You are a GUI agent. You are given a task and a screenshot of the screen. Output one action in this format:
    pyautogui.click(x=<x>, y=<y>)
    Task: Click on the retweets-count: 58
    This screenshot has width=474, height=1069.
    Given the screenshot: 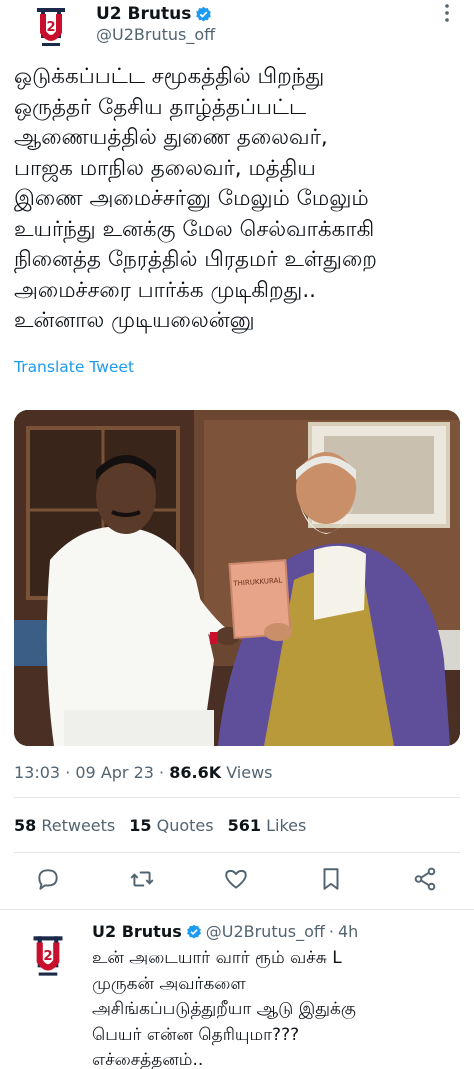 What is the action you would take?
    pyautogui.click(x=25, y=825)
    